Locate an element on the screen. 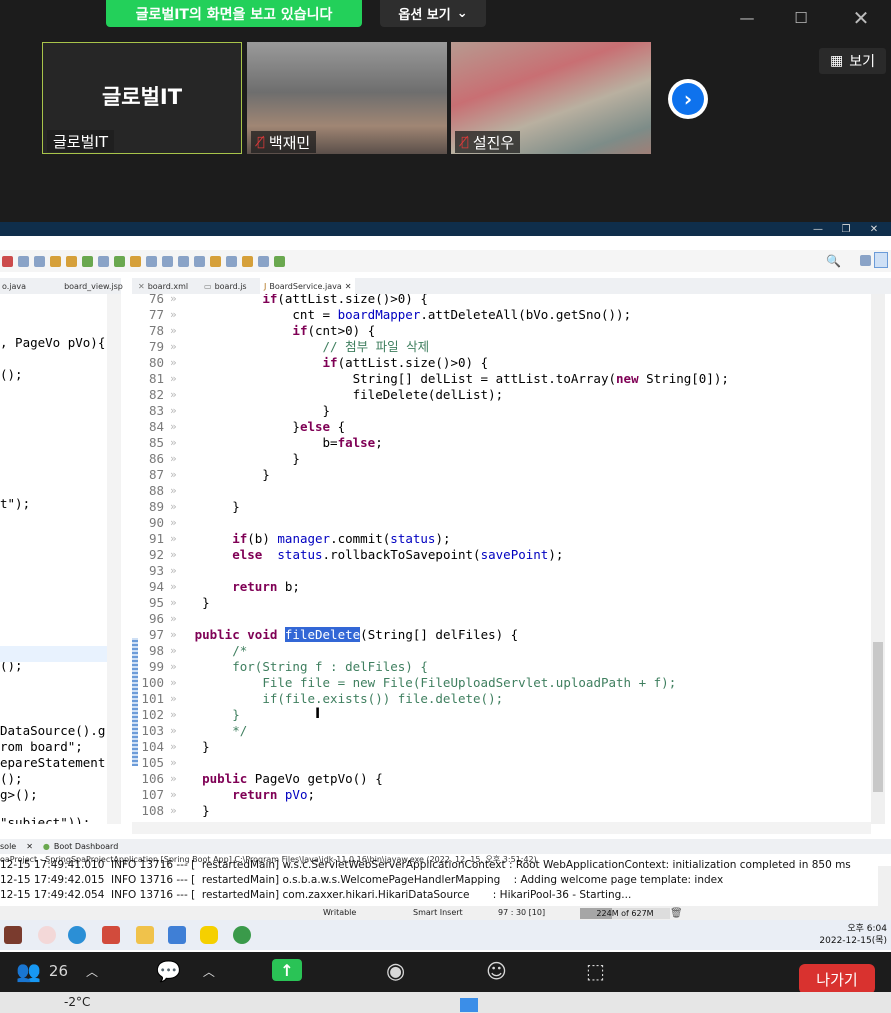 This screenshot has width=891, height=1013. pin-icon is located at coordinates (279, 261).